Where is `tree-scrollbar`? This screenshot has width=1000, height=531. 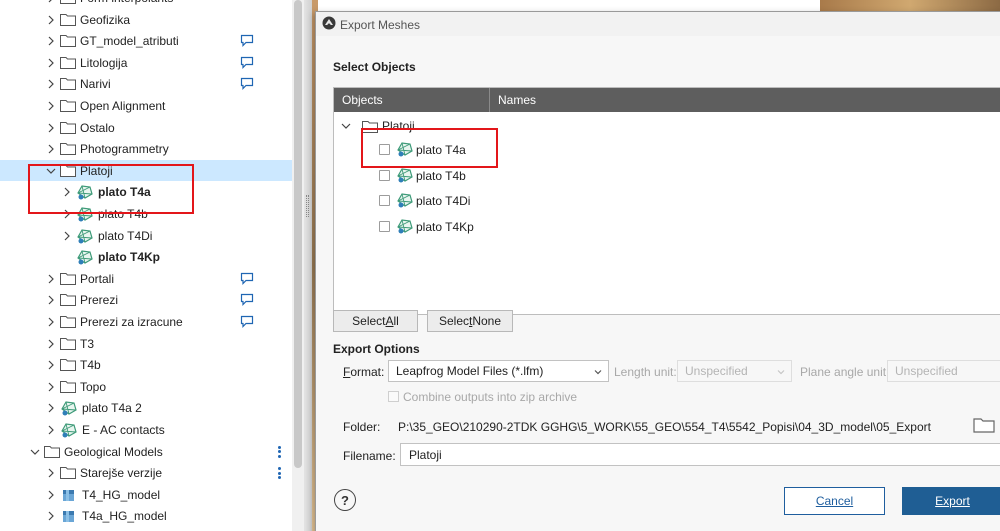
tree-scrollbar is located at coordinates (298, 265).